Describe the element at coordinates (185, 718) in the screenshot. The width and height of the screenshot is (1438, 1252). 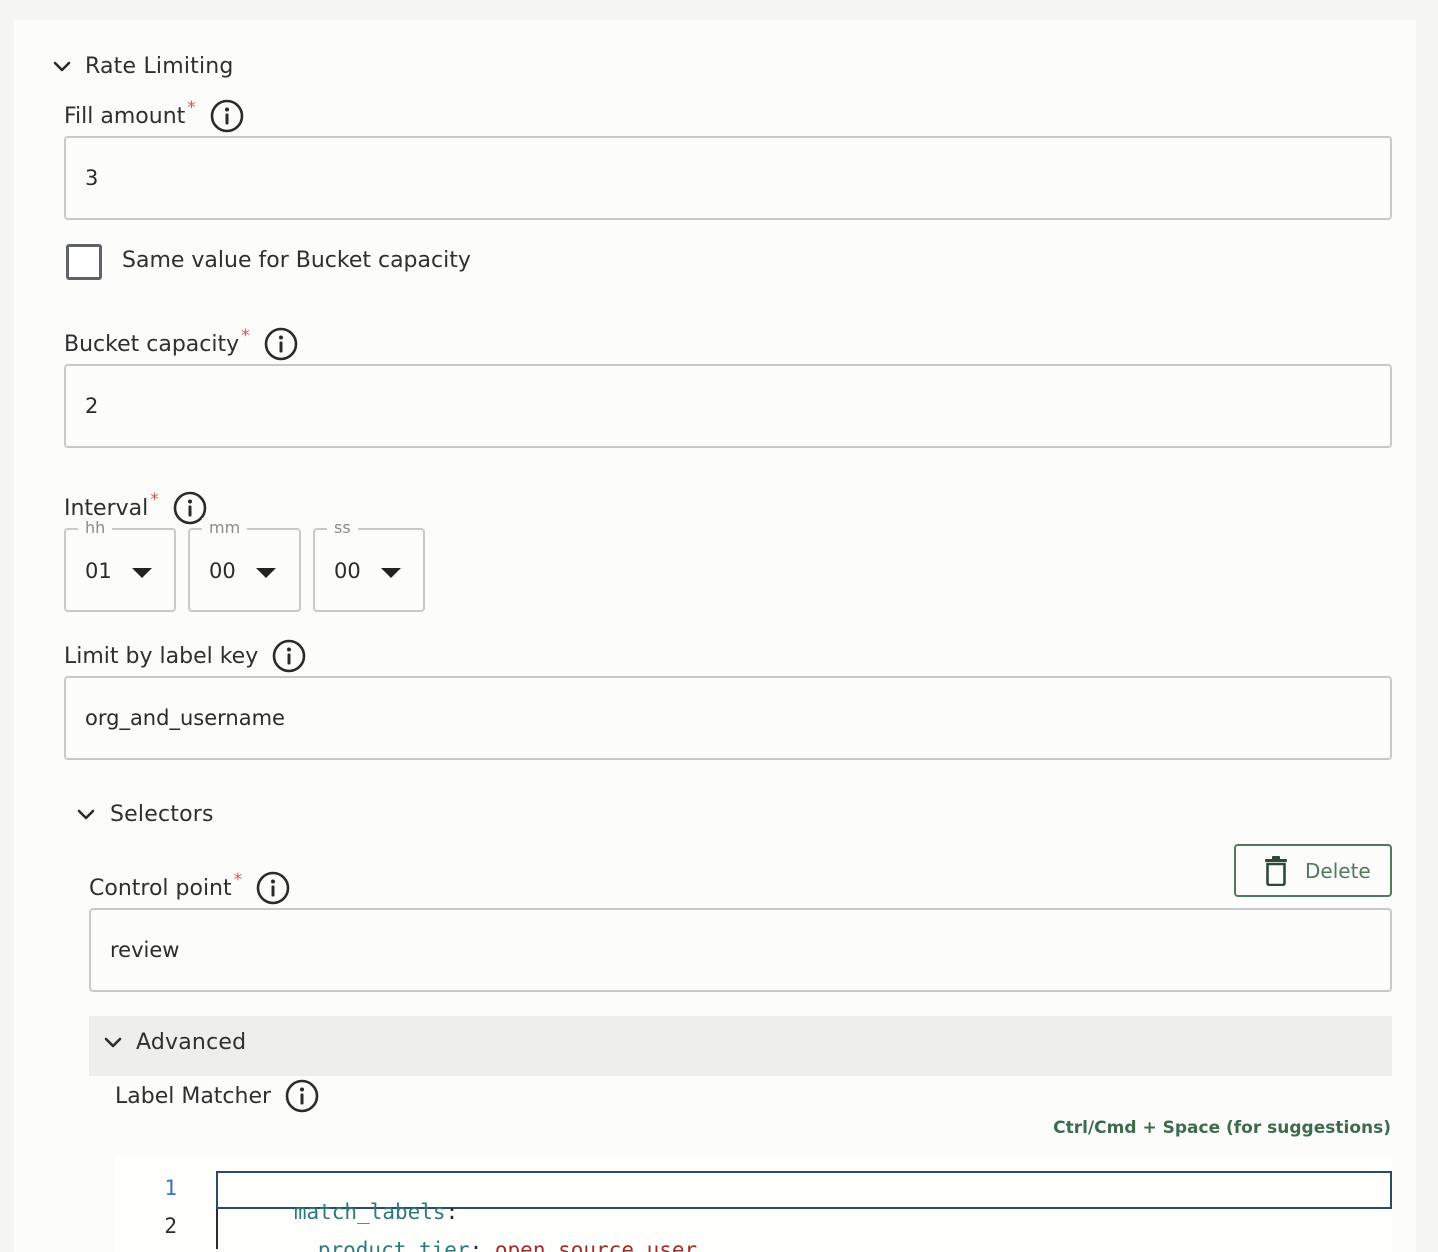
I see `limit-by-label-key-value: org_and_username` at that location.